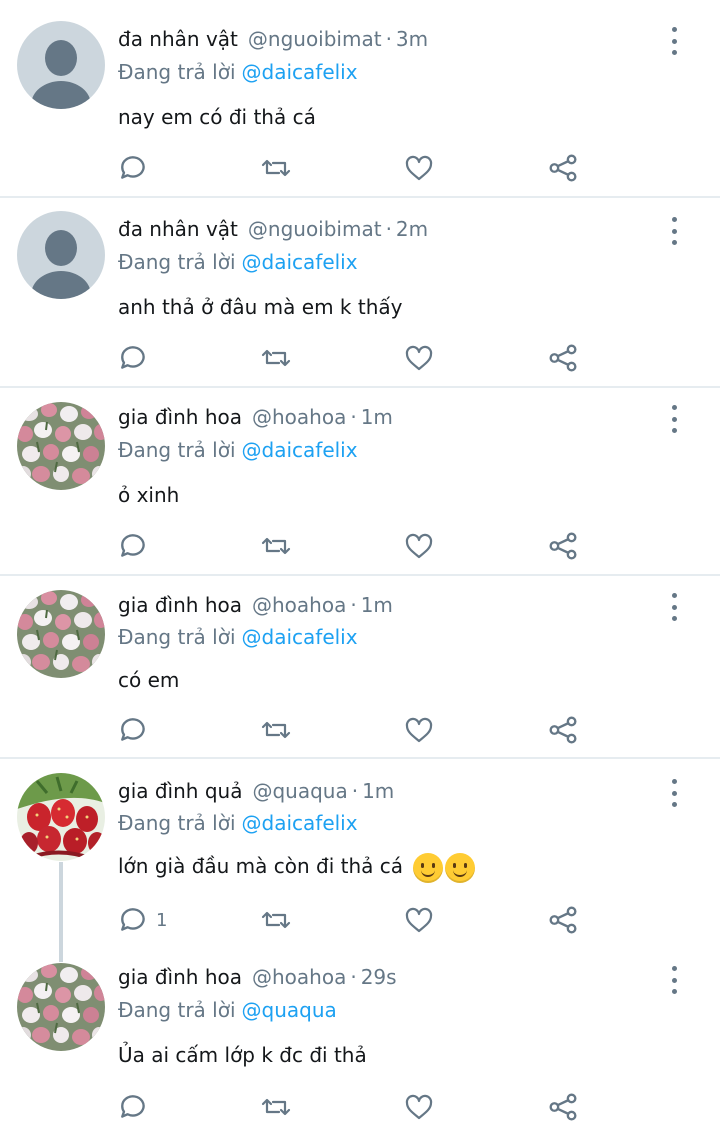  Describe the element at coordinates (149, 495) in the screenshot. I see `tweet-text: ỏ xinh` at that location.